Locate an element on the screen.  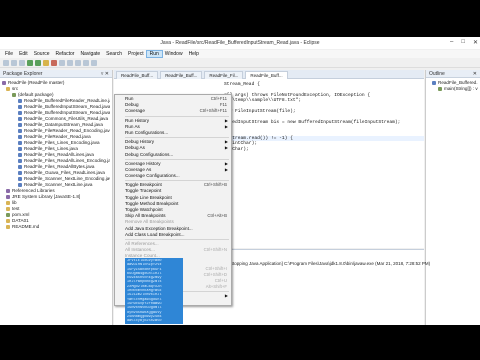
menu-edit: Edit is located at coordinates (23, 54).